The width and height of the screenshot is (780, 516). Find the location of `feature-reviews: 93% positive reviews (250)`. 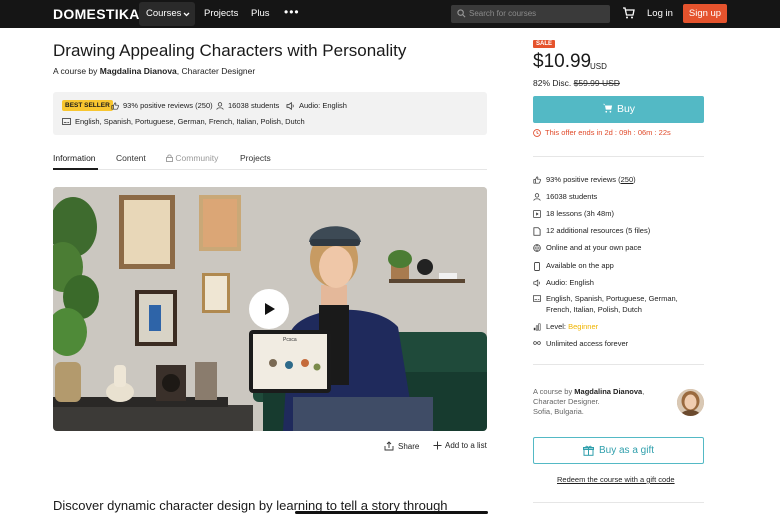

feature-reviews: 93% positive reviews (250) is located at coordinates (584, 180).